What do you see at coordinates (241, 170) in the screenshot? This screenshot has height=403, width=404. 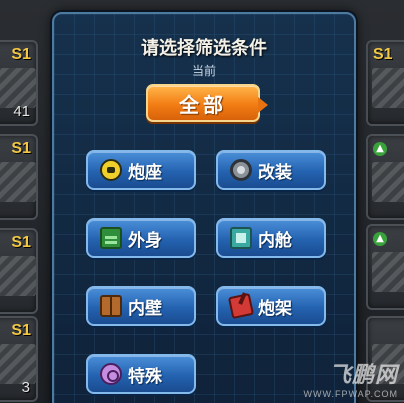 I see `gear-icon` at bounding box center [241, 170].